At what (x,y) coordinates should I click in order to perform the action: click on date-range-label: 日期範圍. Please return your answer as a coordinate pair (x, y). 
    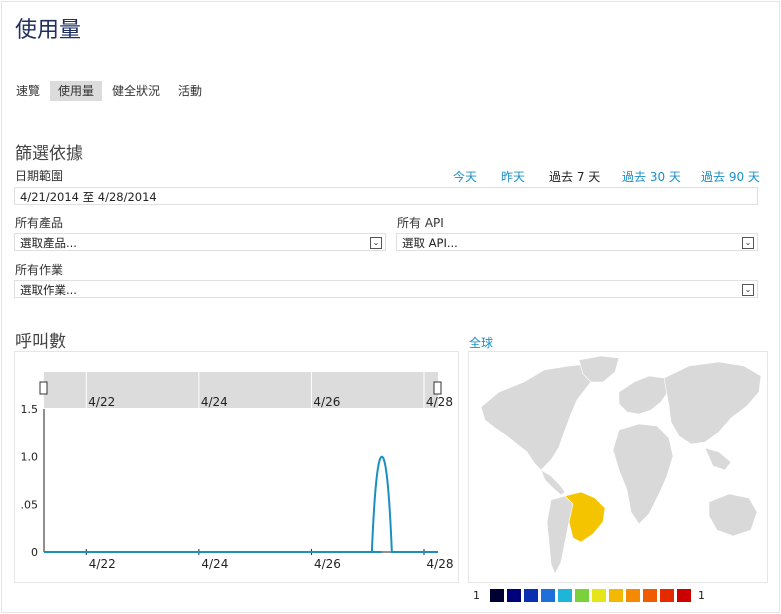
    Looking at the image, I should click on (39, 176).